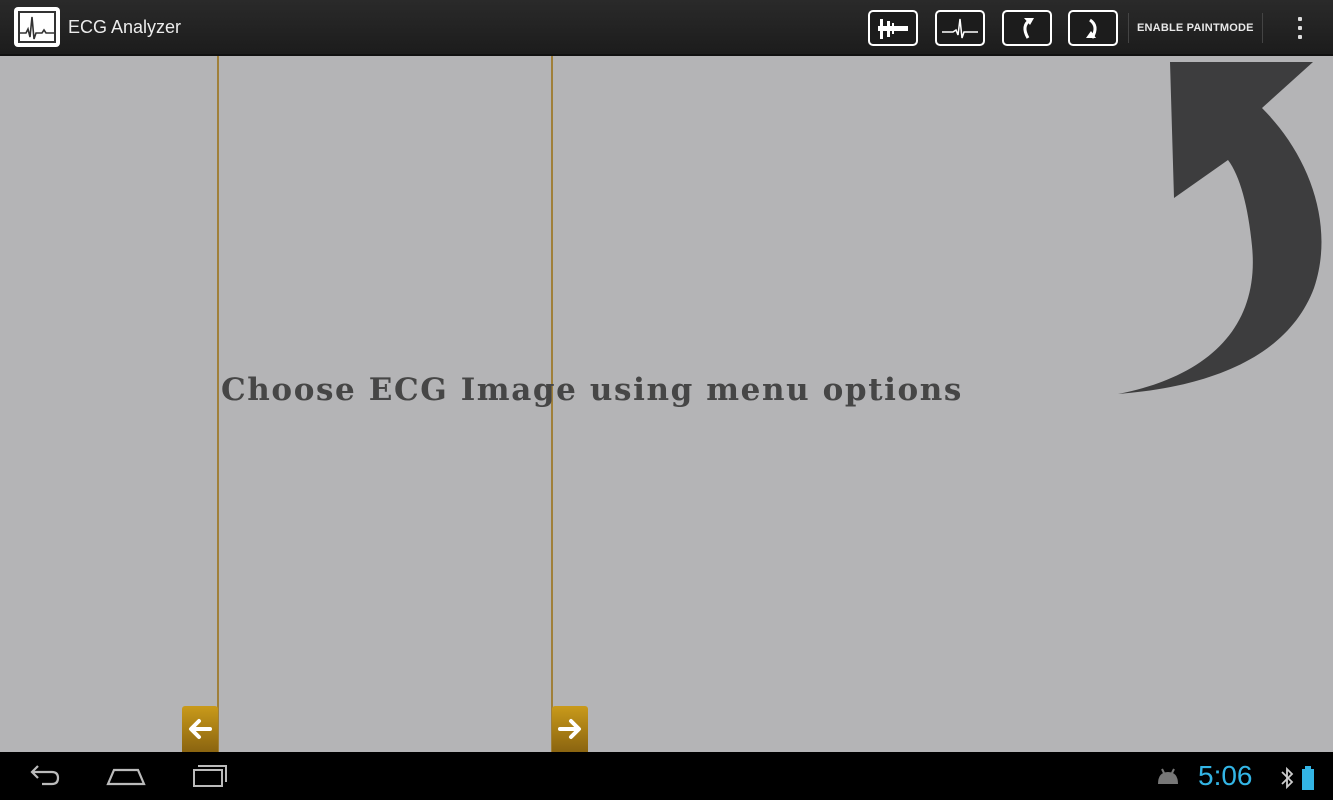  Describe the element at coordinates (1195, 28) in the screenshot. I see `enable-paintmode-button: ENABLE PAINTMODE` at that location.